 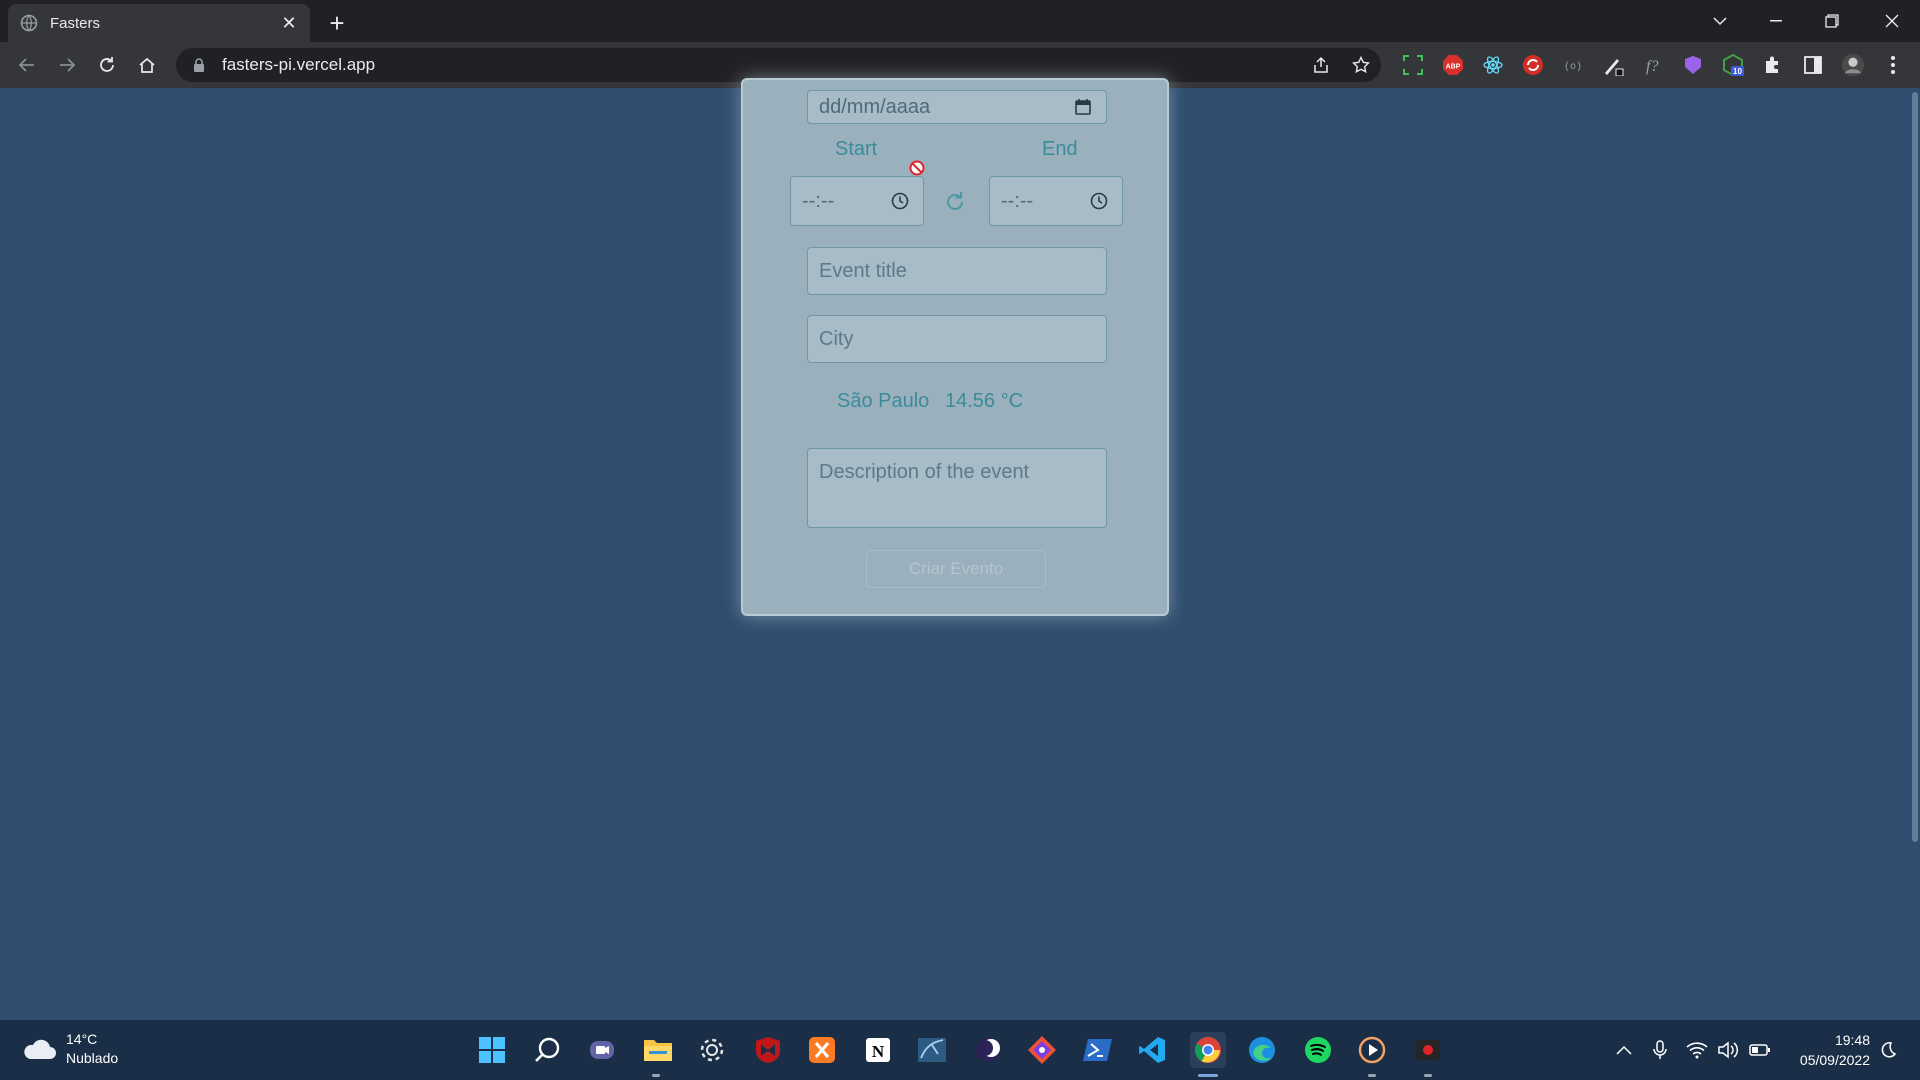 What do you see at coordinates (818, 200) in the screenshot?
I see `start-time-value: --:--` at bounding box center [818, 200].